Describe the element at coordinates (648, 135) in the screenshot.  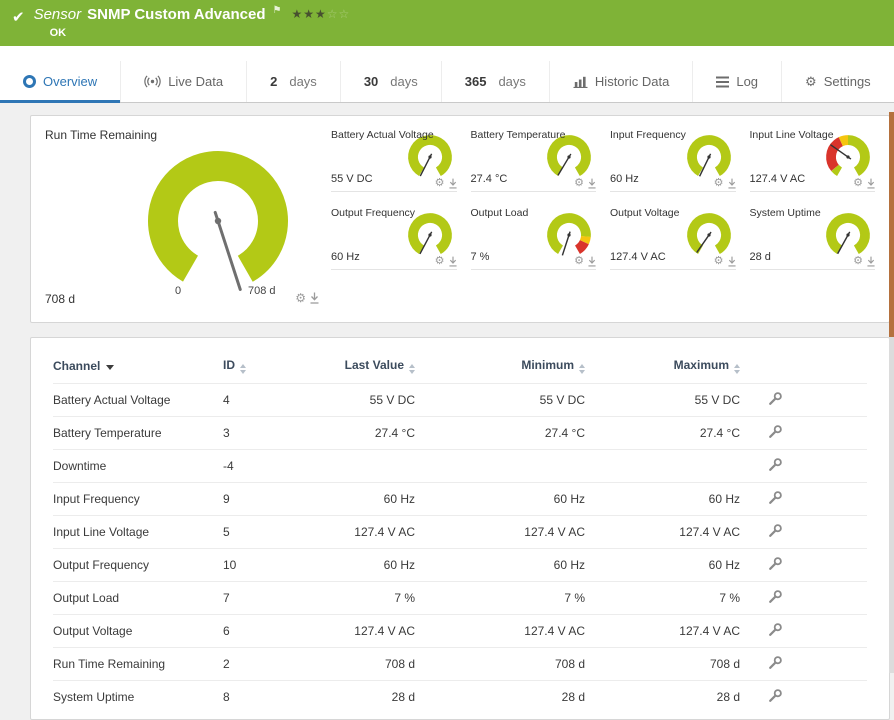
I see `gauge-label: Input Frequency` at that location.